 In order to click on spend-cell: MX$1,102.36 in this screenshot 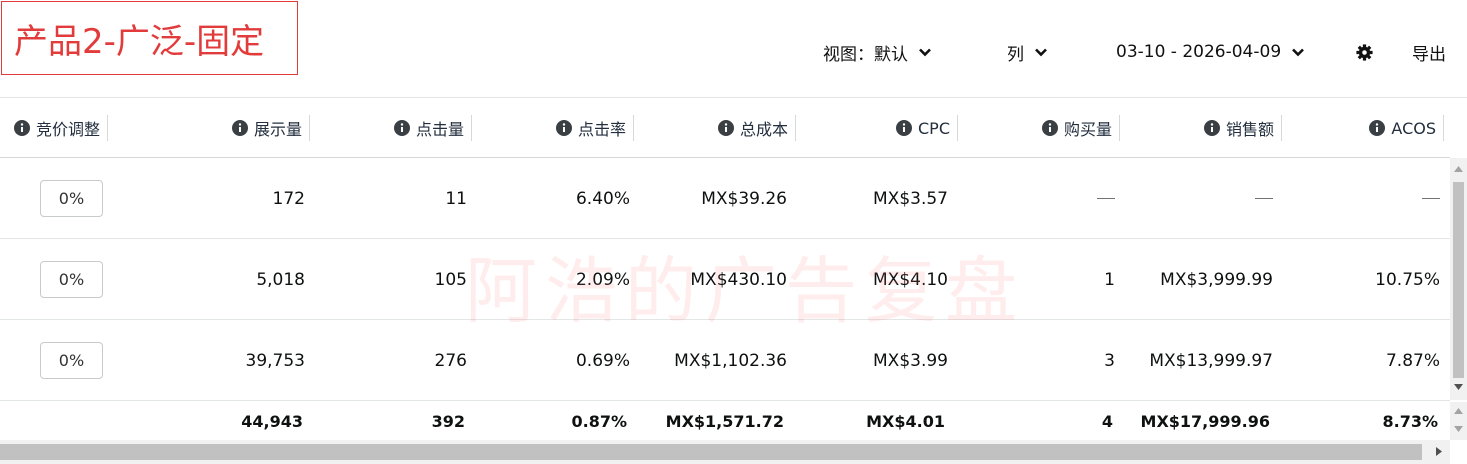, I will do `click(730, 360)`.